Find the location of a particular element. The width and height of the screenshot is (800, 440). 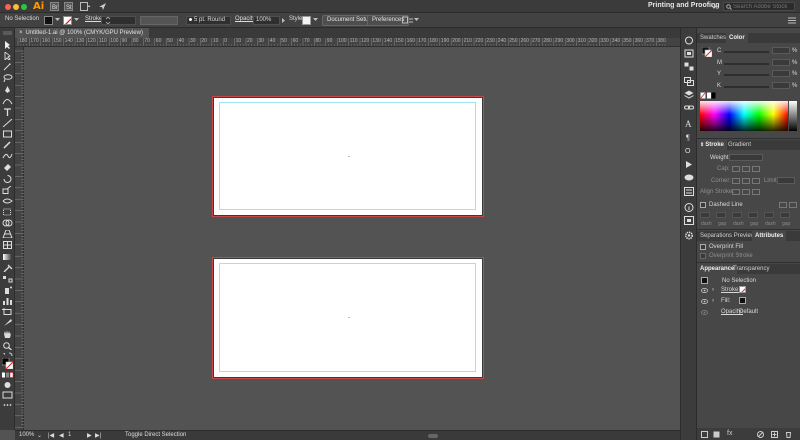

settings-icon is located at coordinates (689, 235).